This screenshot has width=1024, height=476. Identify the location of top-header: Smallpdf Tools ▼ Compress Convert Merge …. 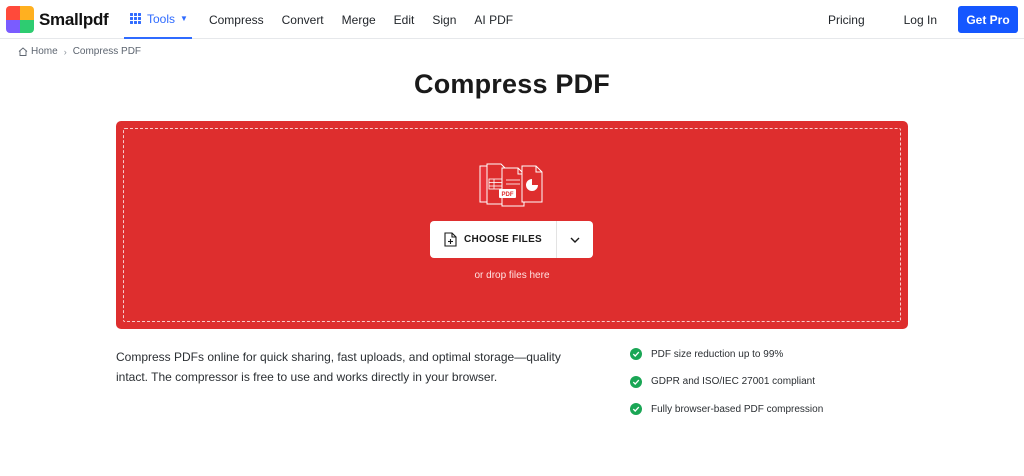
(512, 19).